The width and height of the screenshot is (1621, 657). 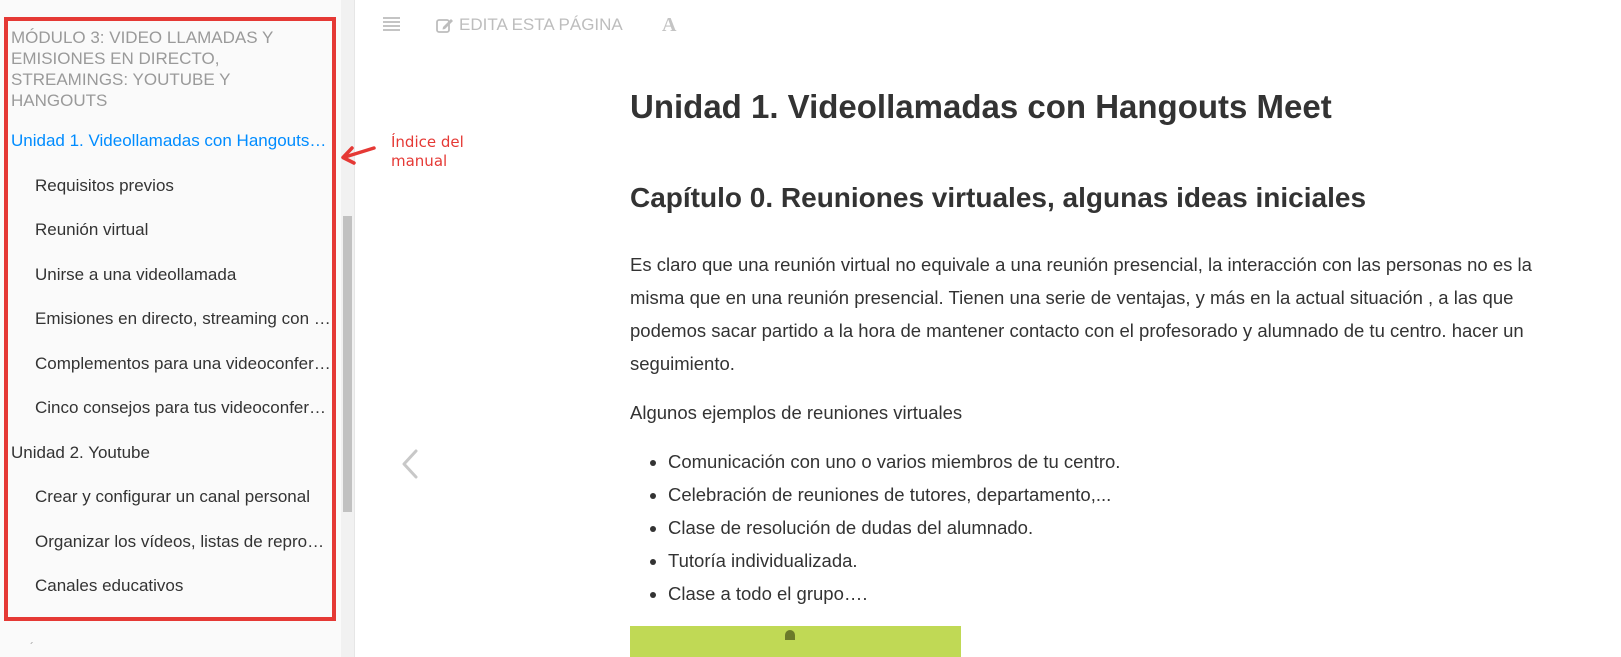 I want to click on toc-item-requisitos-previos: Requisitos previos, so click(x=183, y=186).